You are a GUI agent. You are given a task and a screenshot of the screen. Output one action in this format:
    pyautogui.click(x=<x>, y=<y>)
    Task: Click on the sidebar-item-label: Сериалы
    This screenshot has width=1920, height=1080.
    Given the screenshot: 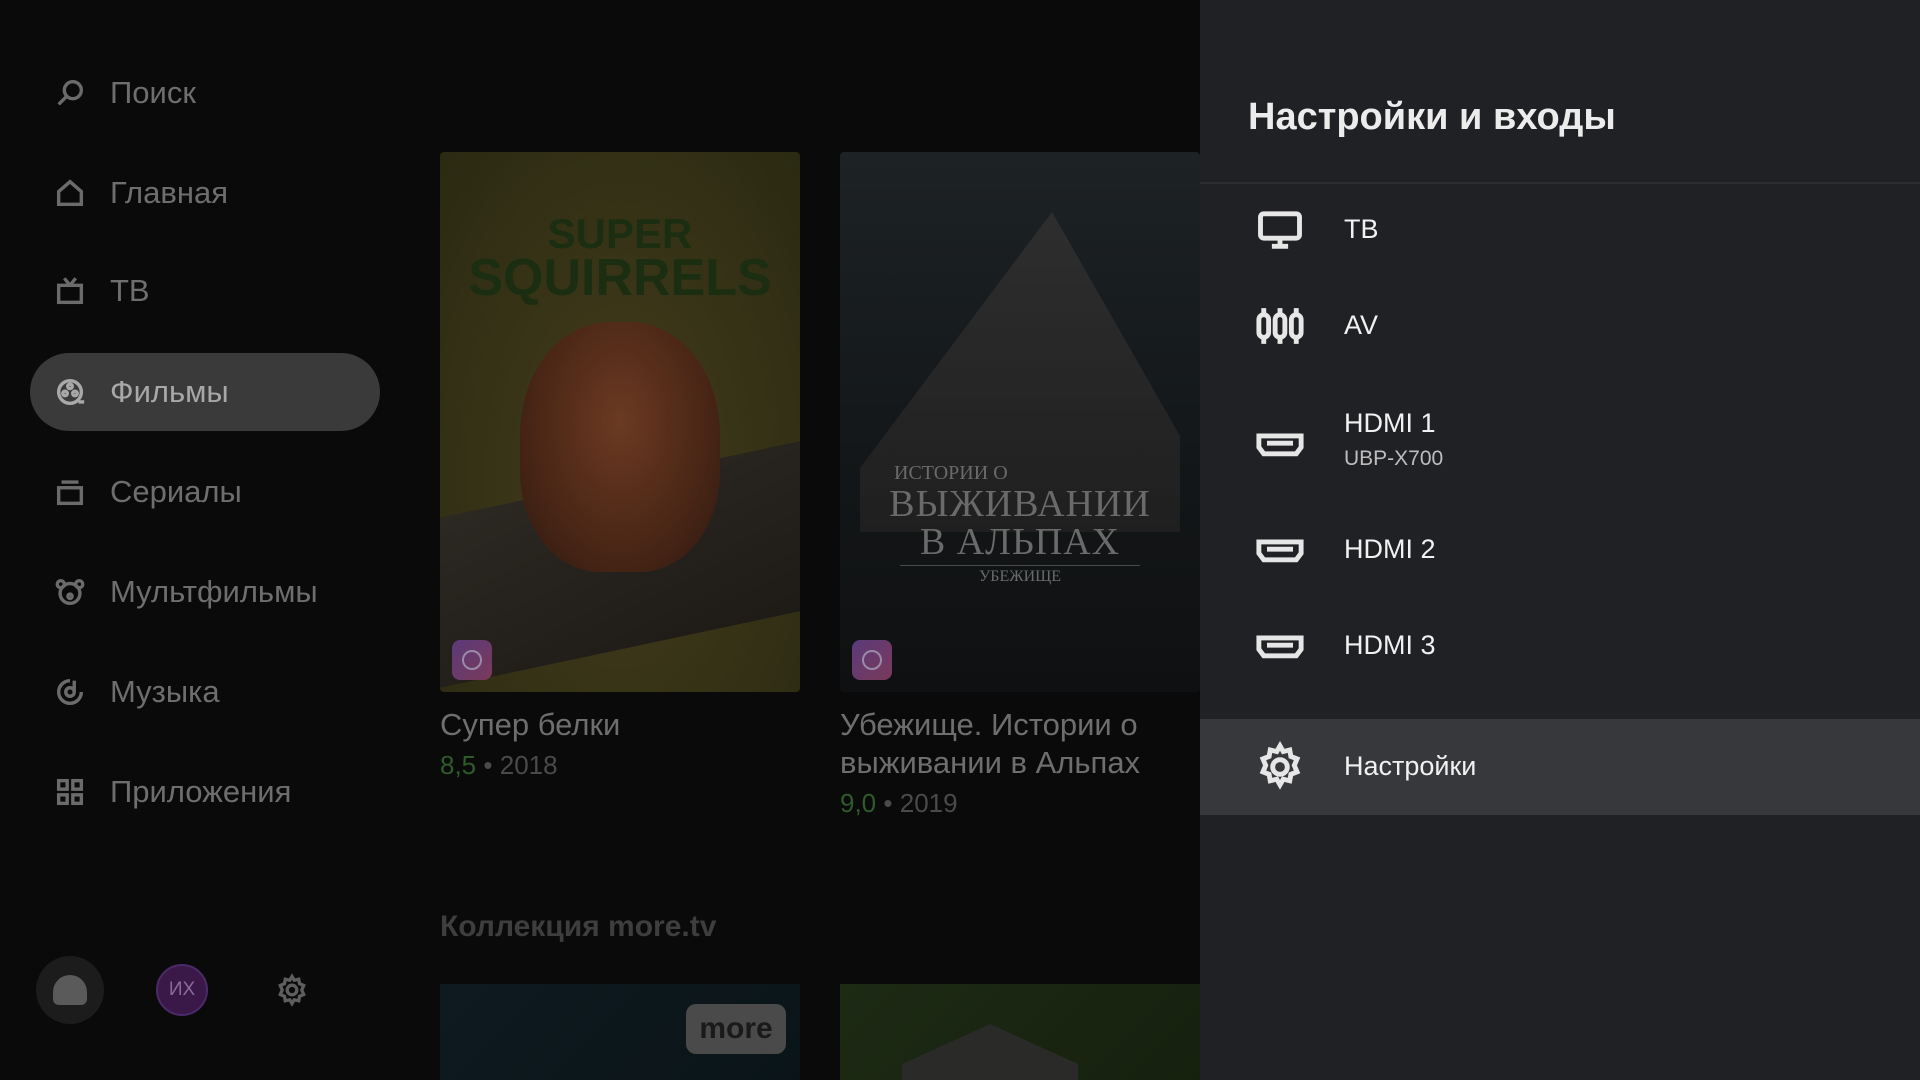 What is the action you would take?
    pyautogui.click(x=176, y=491)
    